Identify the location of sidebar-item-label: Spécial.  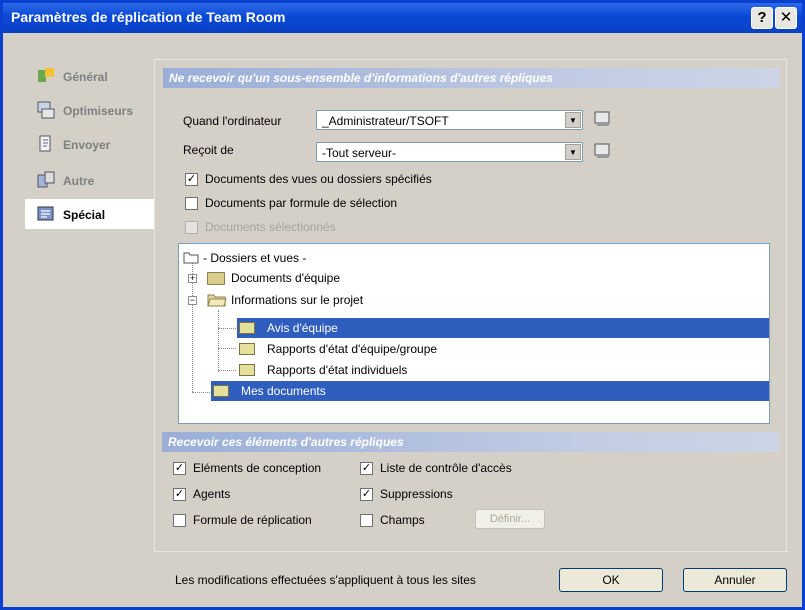
(84, 215).